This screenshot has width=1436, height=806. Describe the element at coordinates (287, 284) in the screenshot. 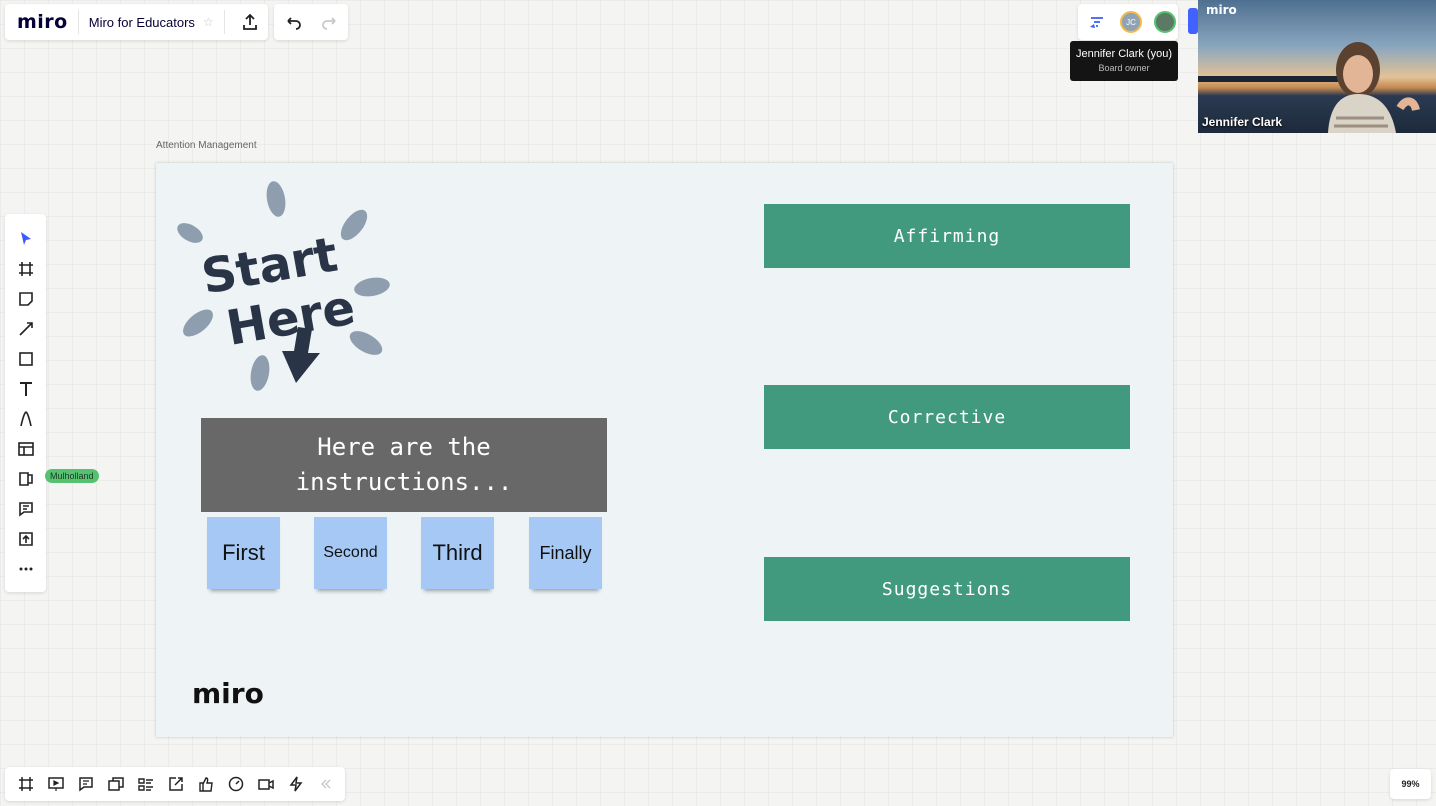

I see `start-here-graphic: Start Here` at that location.